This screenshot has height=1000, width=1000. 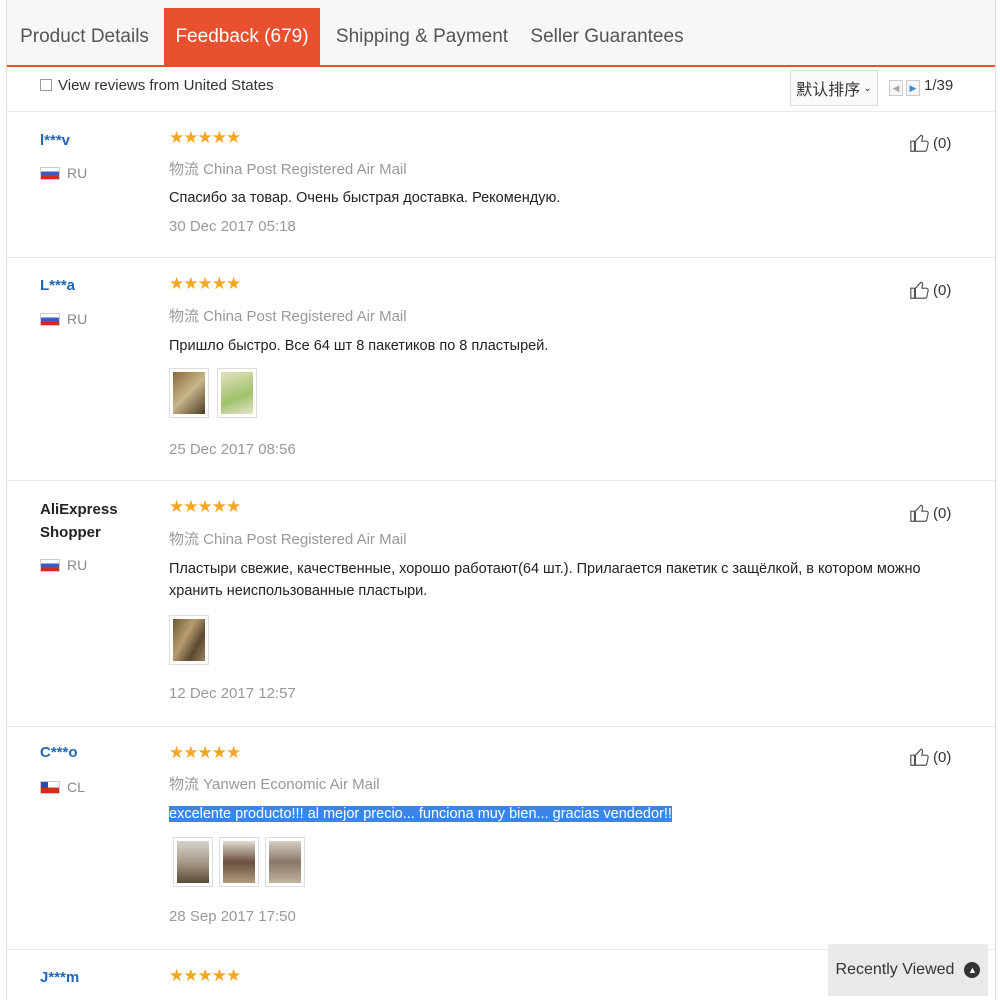 I want to click on review-date: 28 Sep 2017 17:50, so click(x=232, y=916).